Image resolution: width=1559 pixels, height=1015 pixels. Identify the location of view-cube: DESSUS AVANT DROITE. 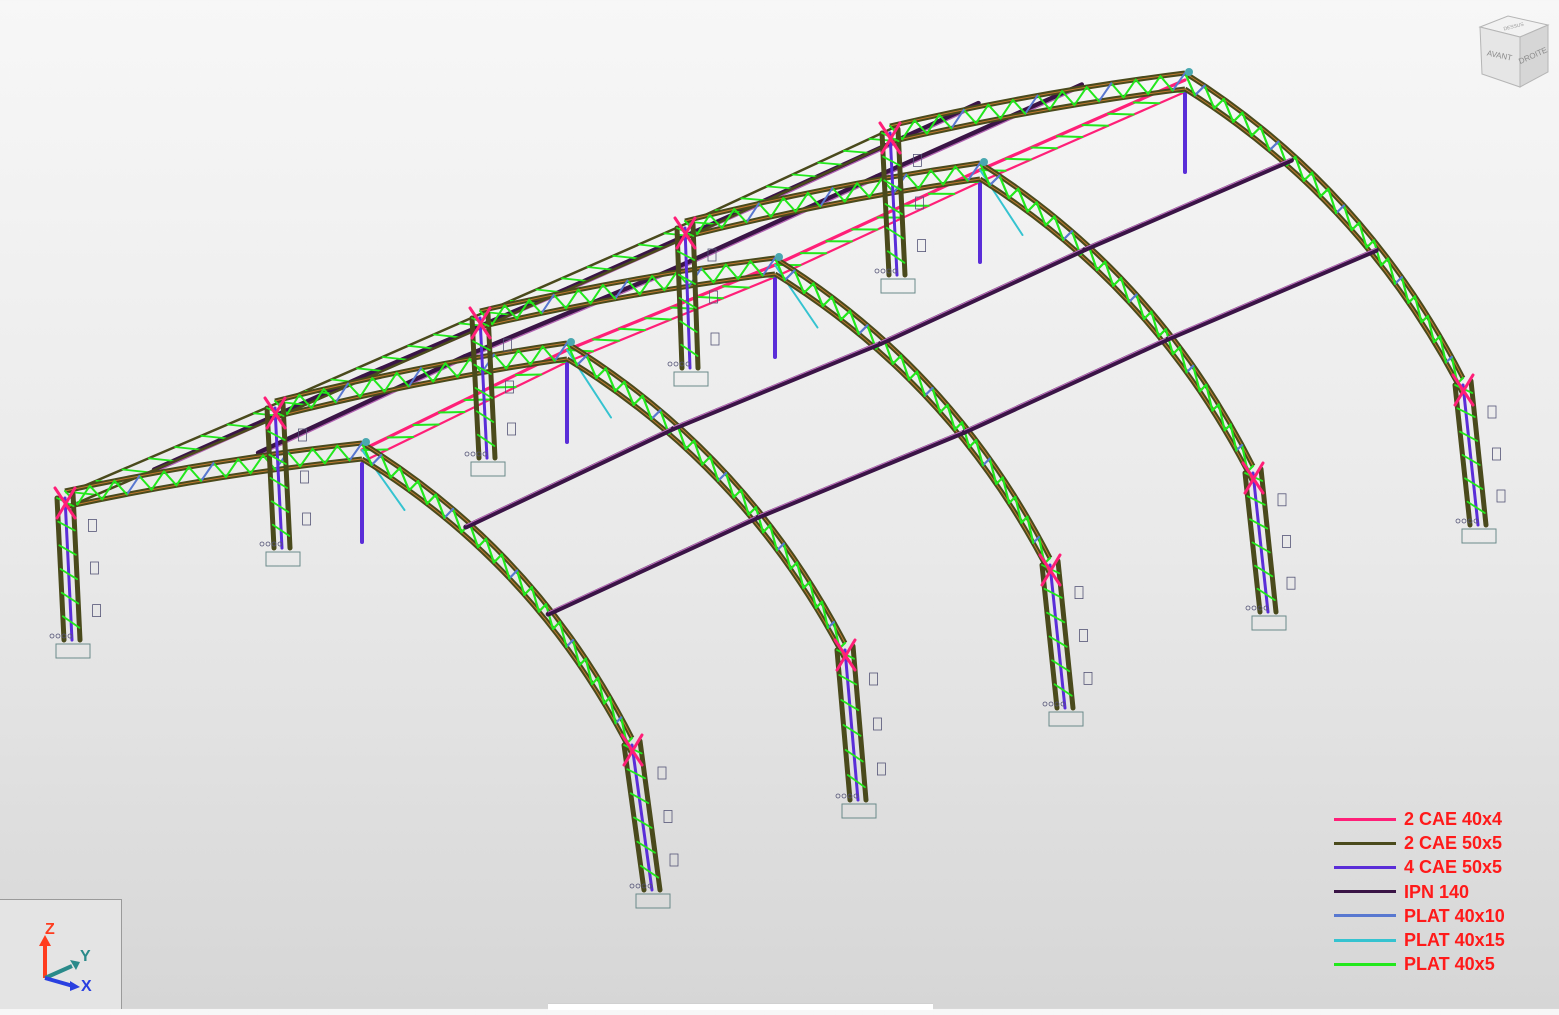
(1514, 53).